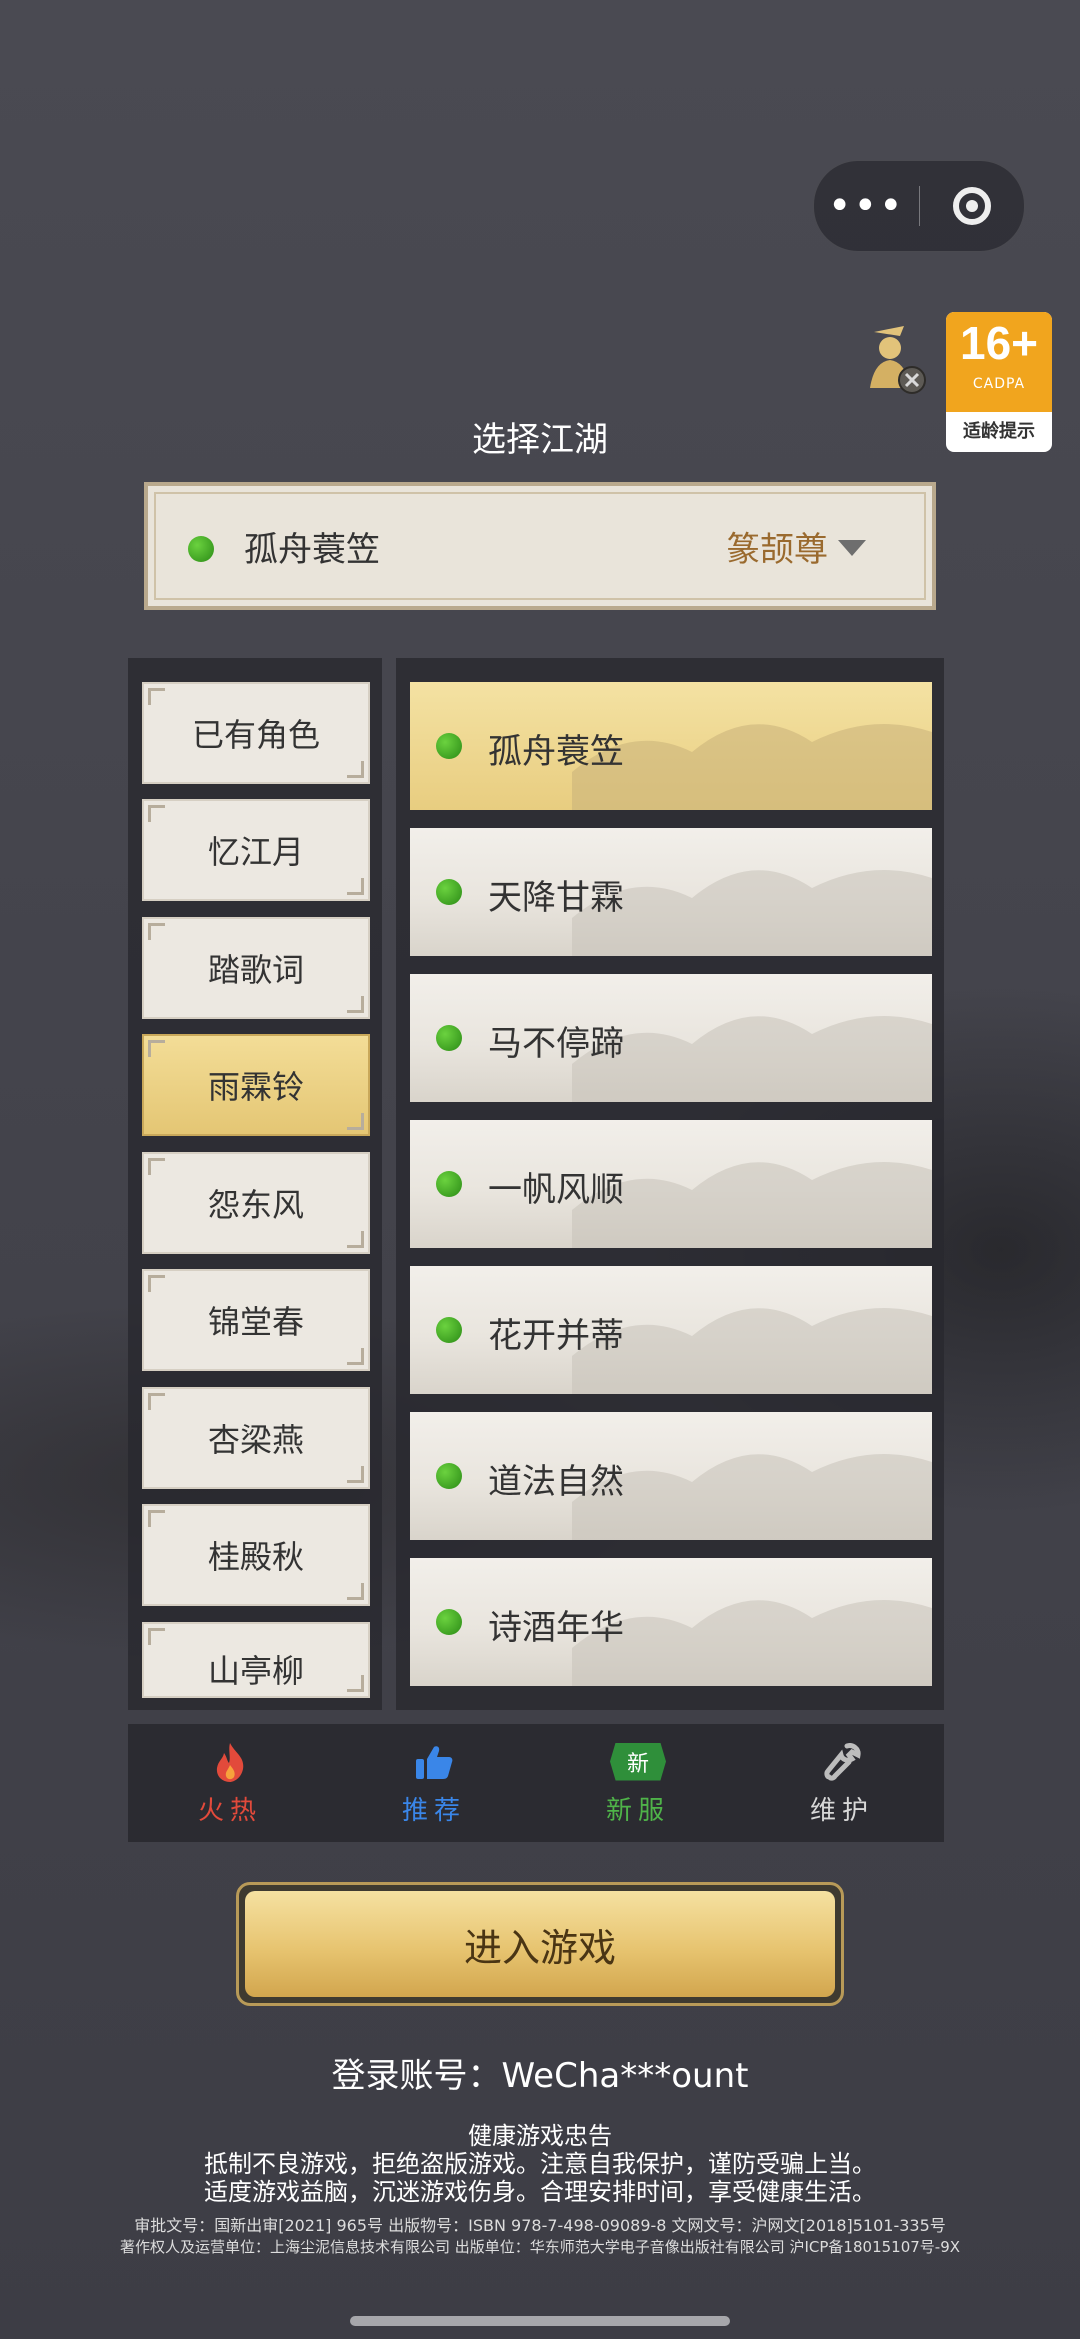 The image size is (1080, 2339). What do you see at coordinates (556, 1190) in the screenshot?
I see `server-name: 一帆风顺` at bounding box center [556, 1190].